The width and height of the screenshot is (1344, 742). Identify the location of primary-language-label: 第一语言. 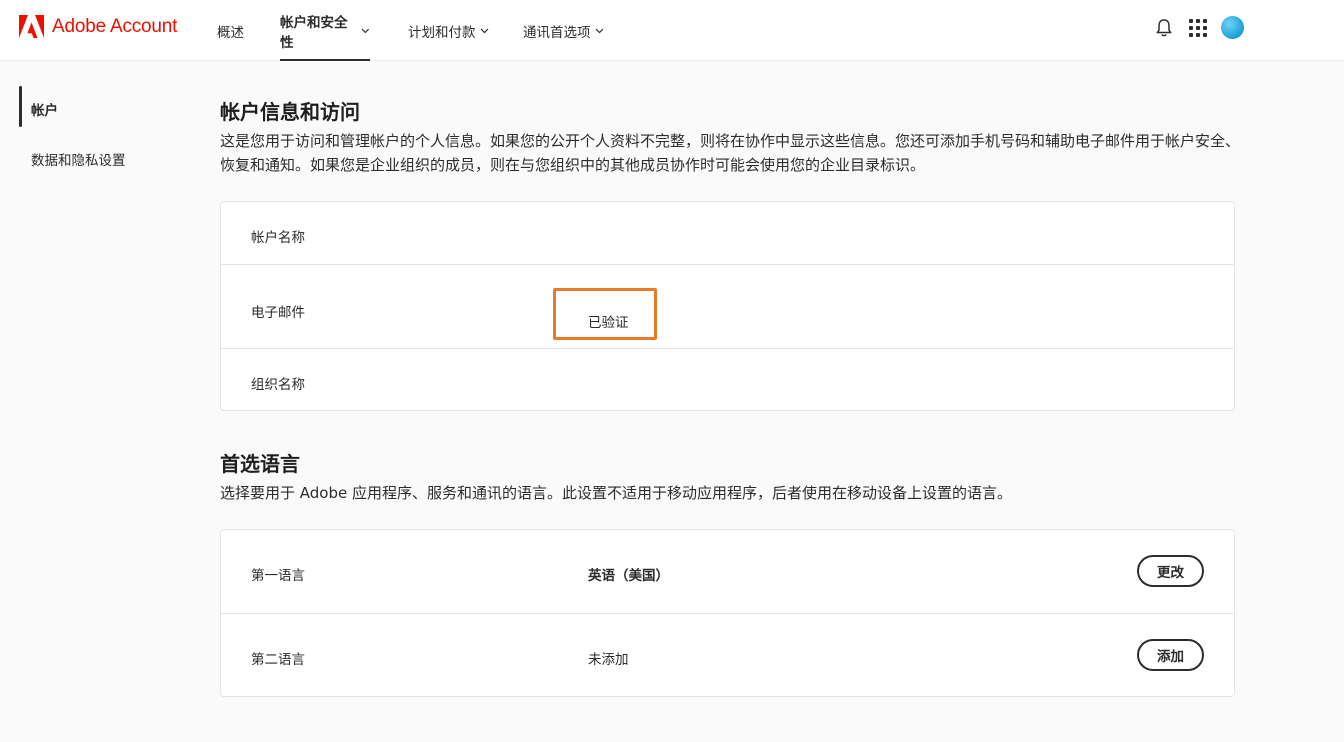
(278, 576).